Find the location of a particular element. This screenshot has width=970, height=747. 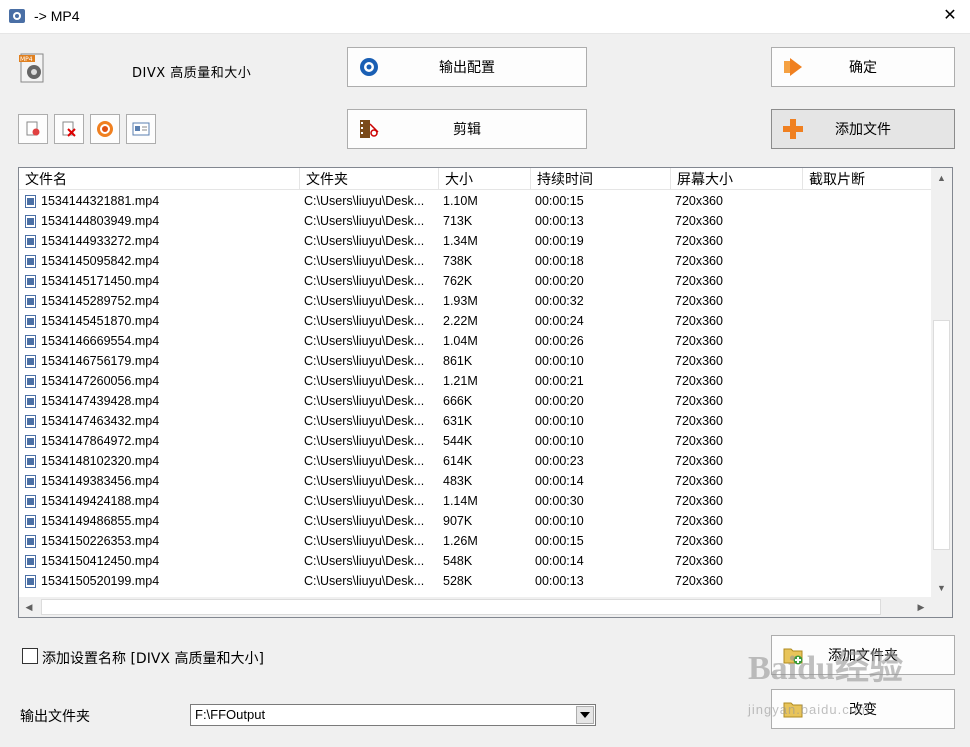

clear-list-button is located at coordinates (33, 129).